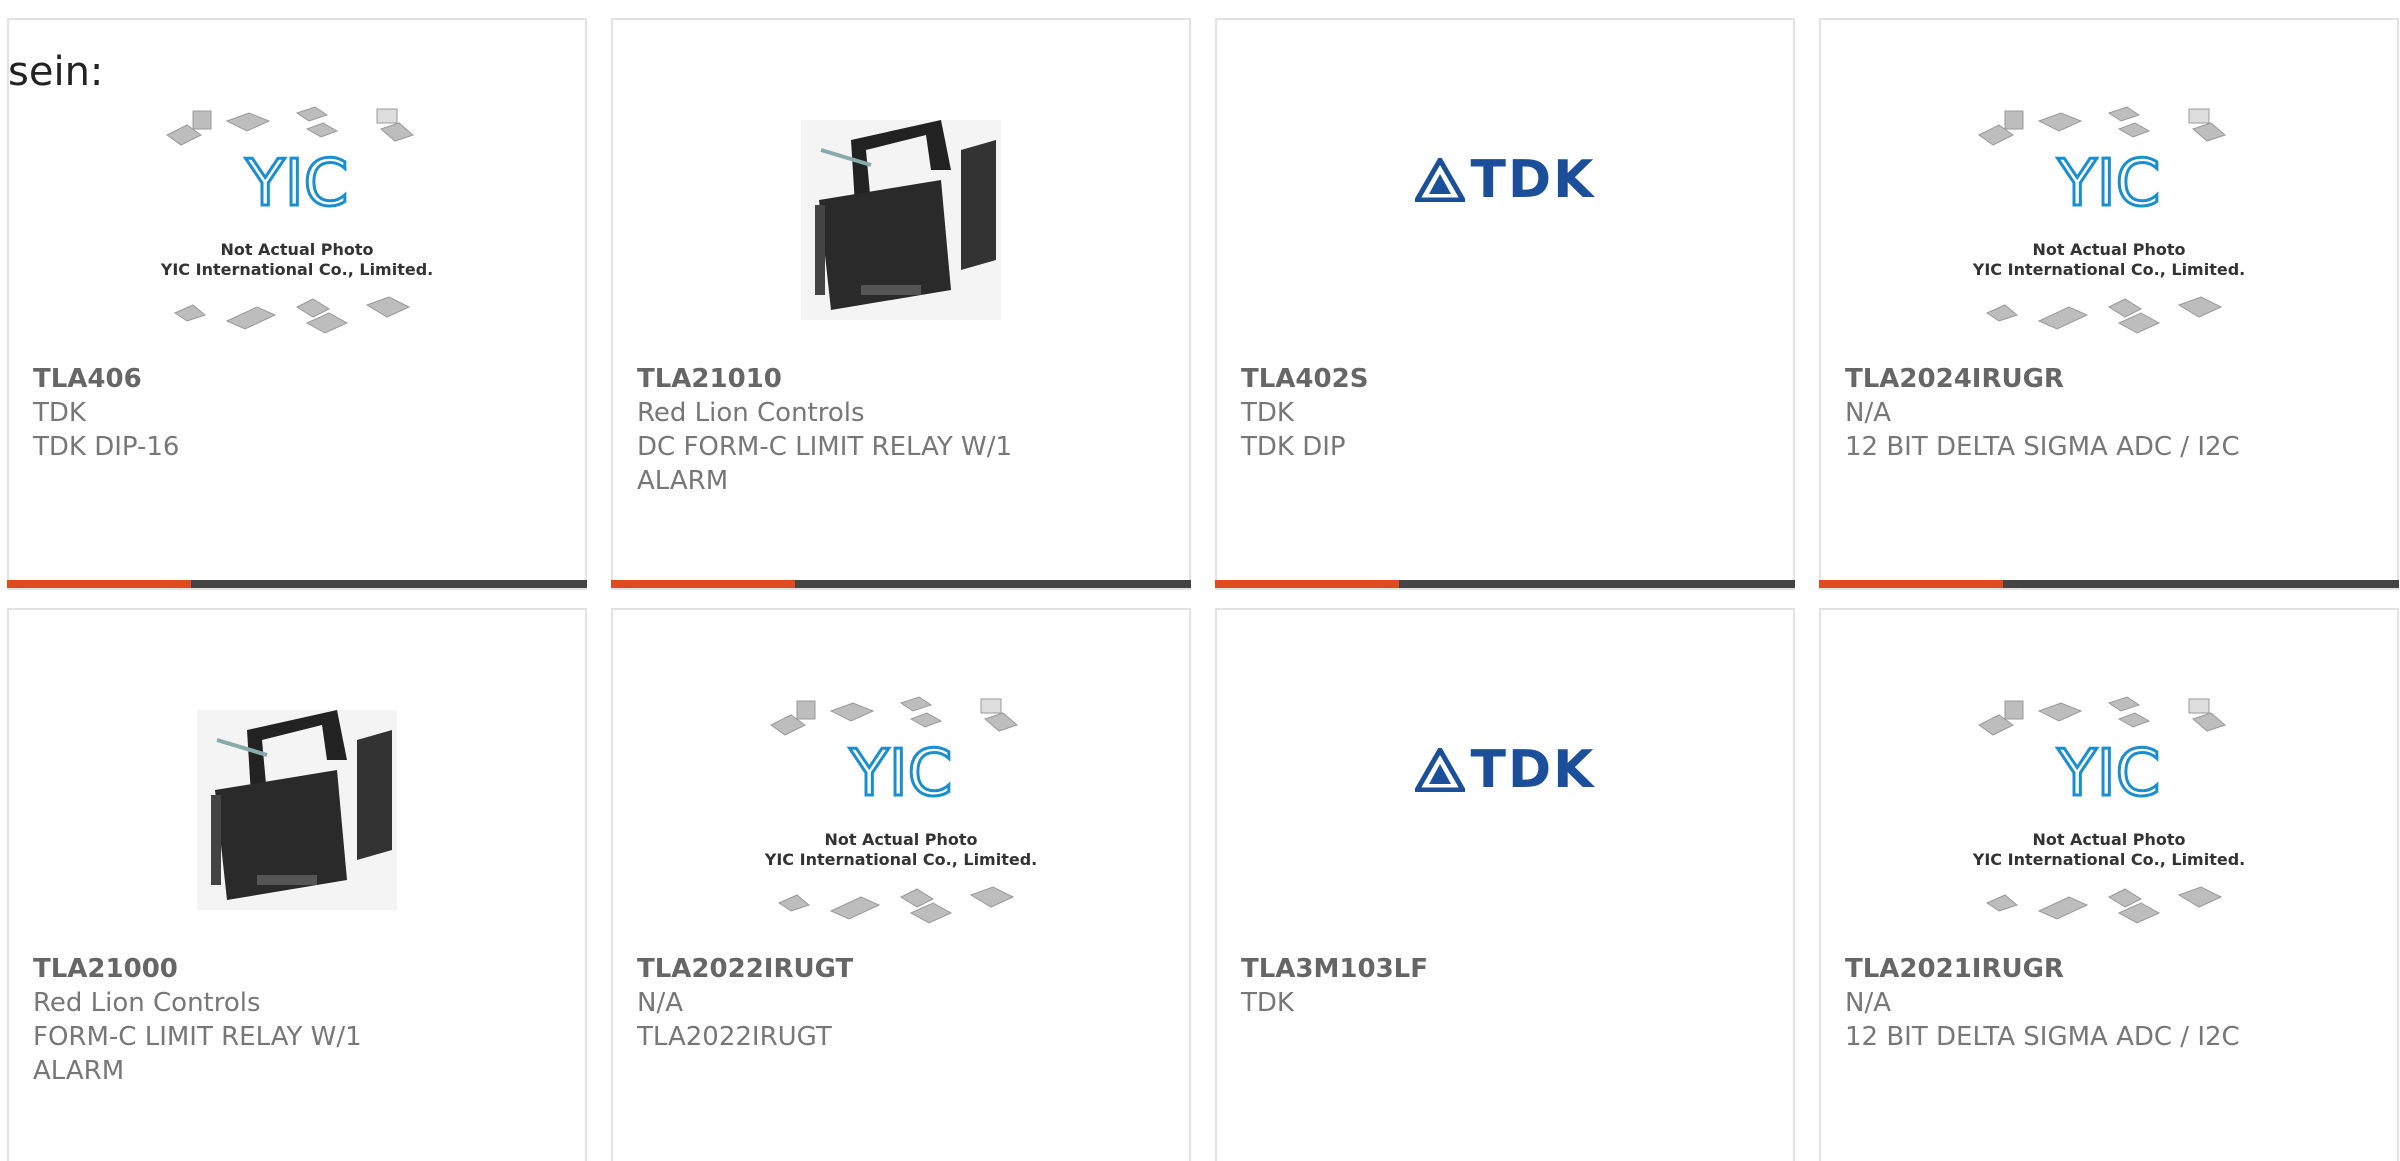 Image resolution: width=2400 pixels, height=1161 pixels. What do you see at coordinates (734, 1037) in the screenshot?
I see `description: TLA2022IRUGT` at bounding box center [734, 1037].